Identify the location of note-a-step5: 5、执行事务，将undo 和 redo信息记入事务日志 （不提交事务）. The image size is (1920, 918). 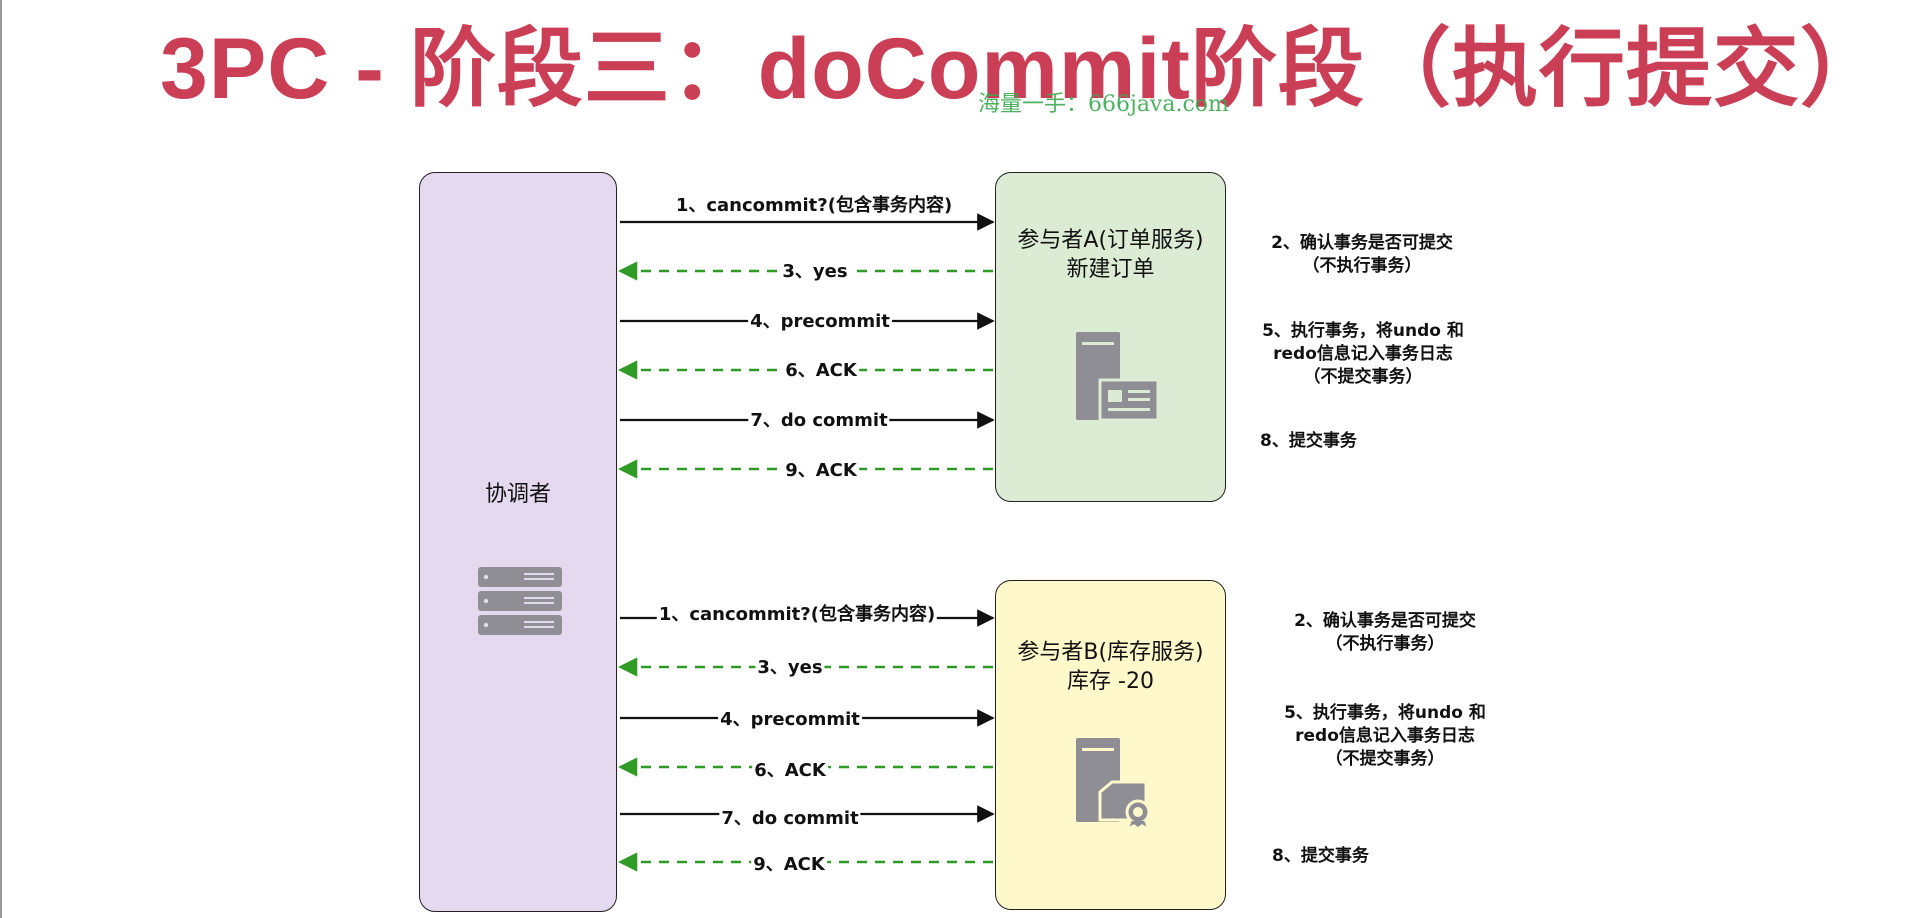
(1363, 354).